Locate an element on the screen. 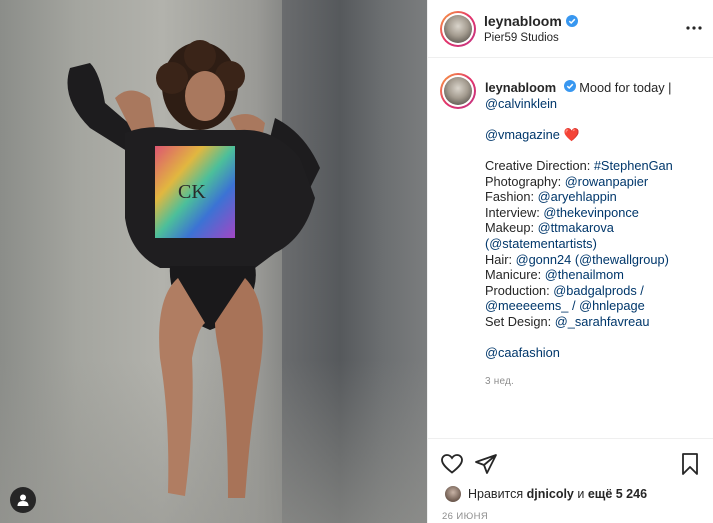 This screenshot has width=713, height=523. user-tag-icon is located at coordinates (23, 500).